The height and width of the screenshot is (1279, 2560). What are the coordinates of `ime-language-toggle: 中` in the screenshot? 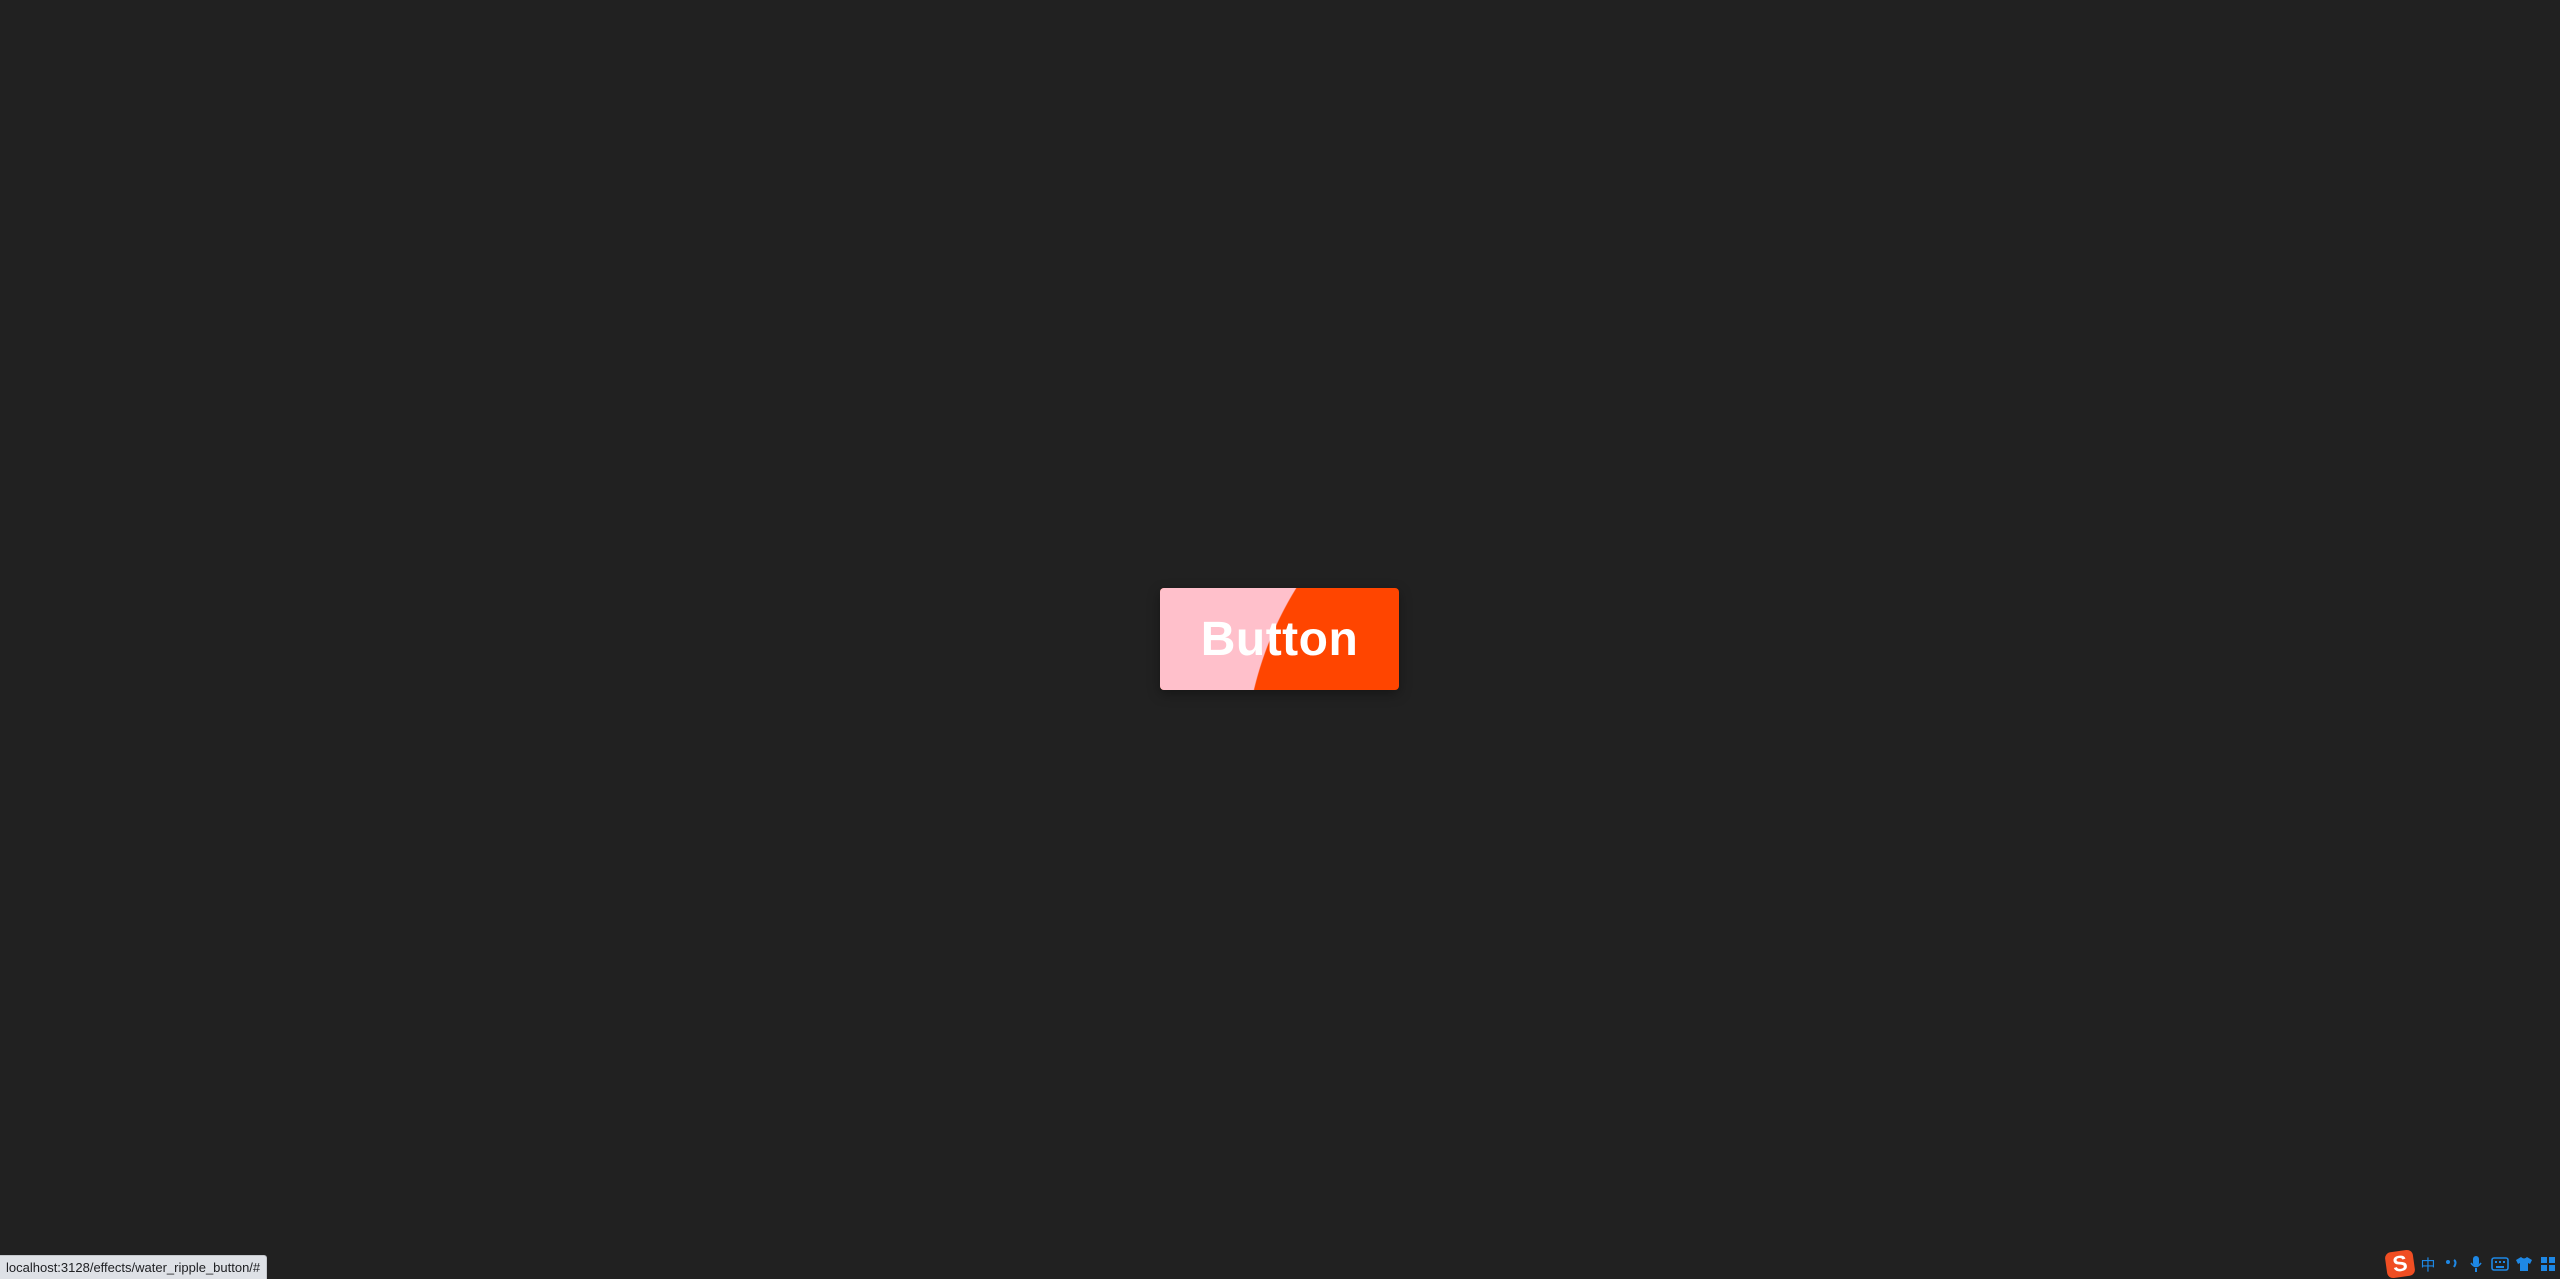 It's located at (2428, 1264).